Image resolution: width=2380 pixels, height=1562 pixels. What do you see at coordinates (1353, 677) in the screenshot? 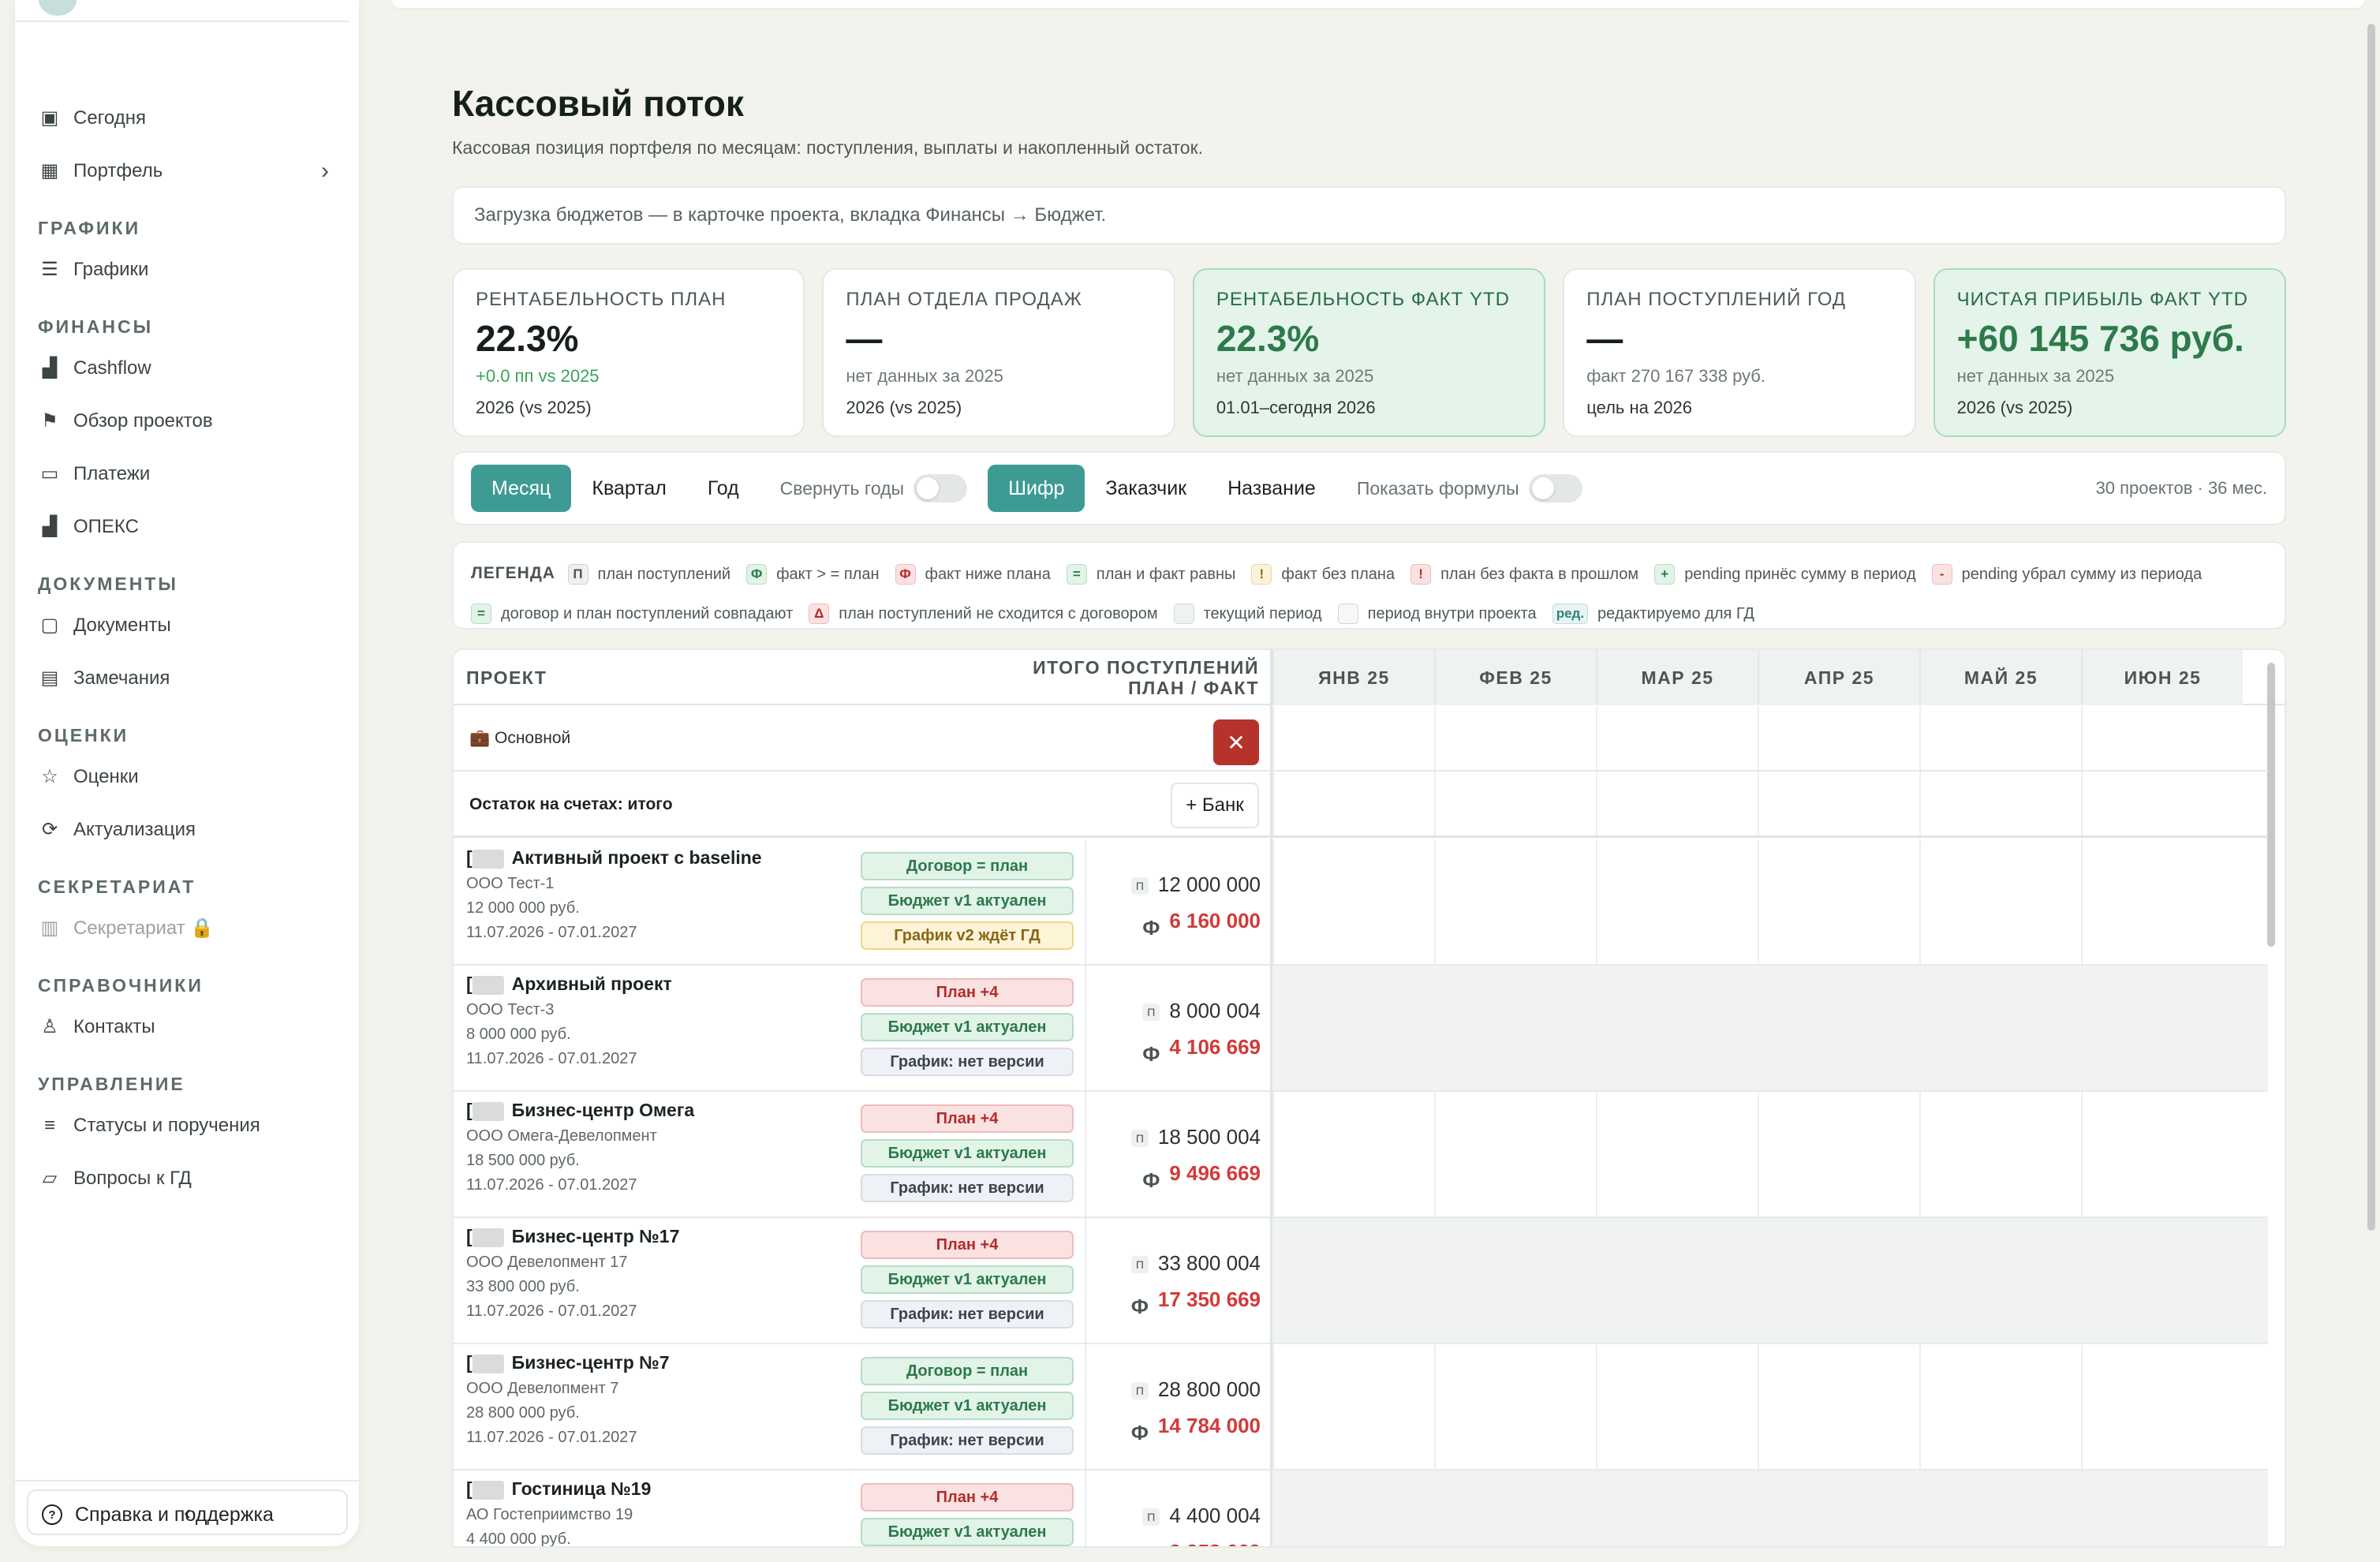
I see `month-header: ЯНВ 25` at bounding box center [1353, 677].